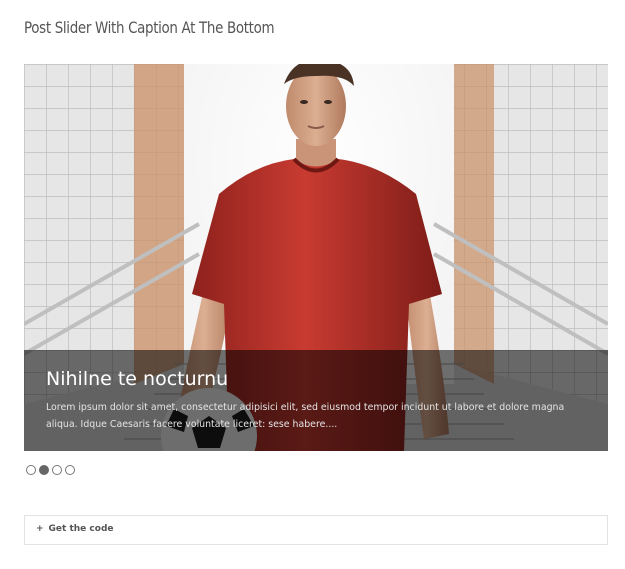 The height and width of the screenshot is (569, 625). I want to click on get-the-code-panel: + Get the code, so click(316, 530).